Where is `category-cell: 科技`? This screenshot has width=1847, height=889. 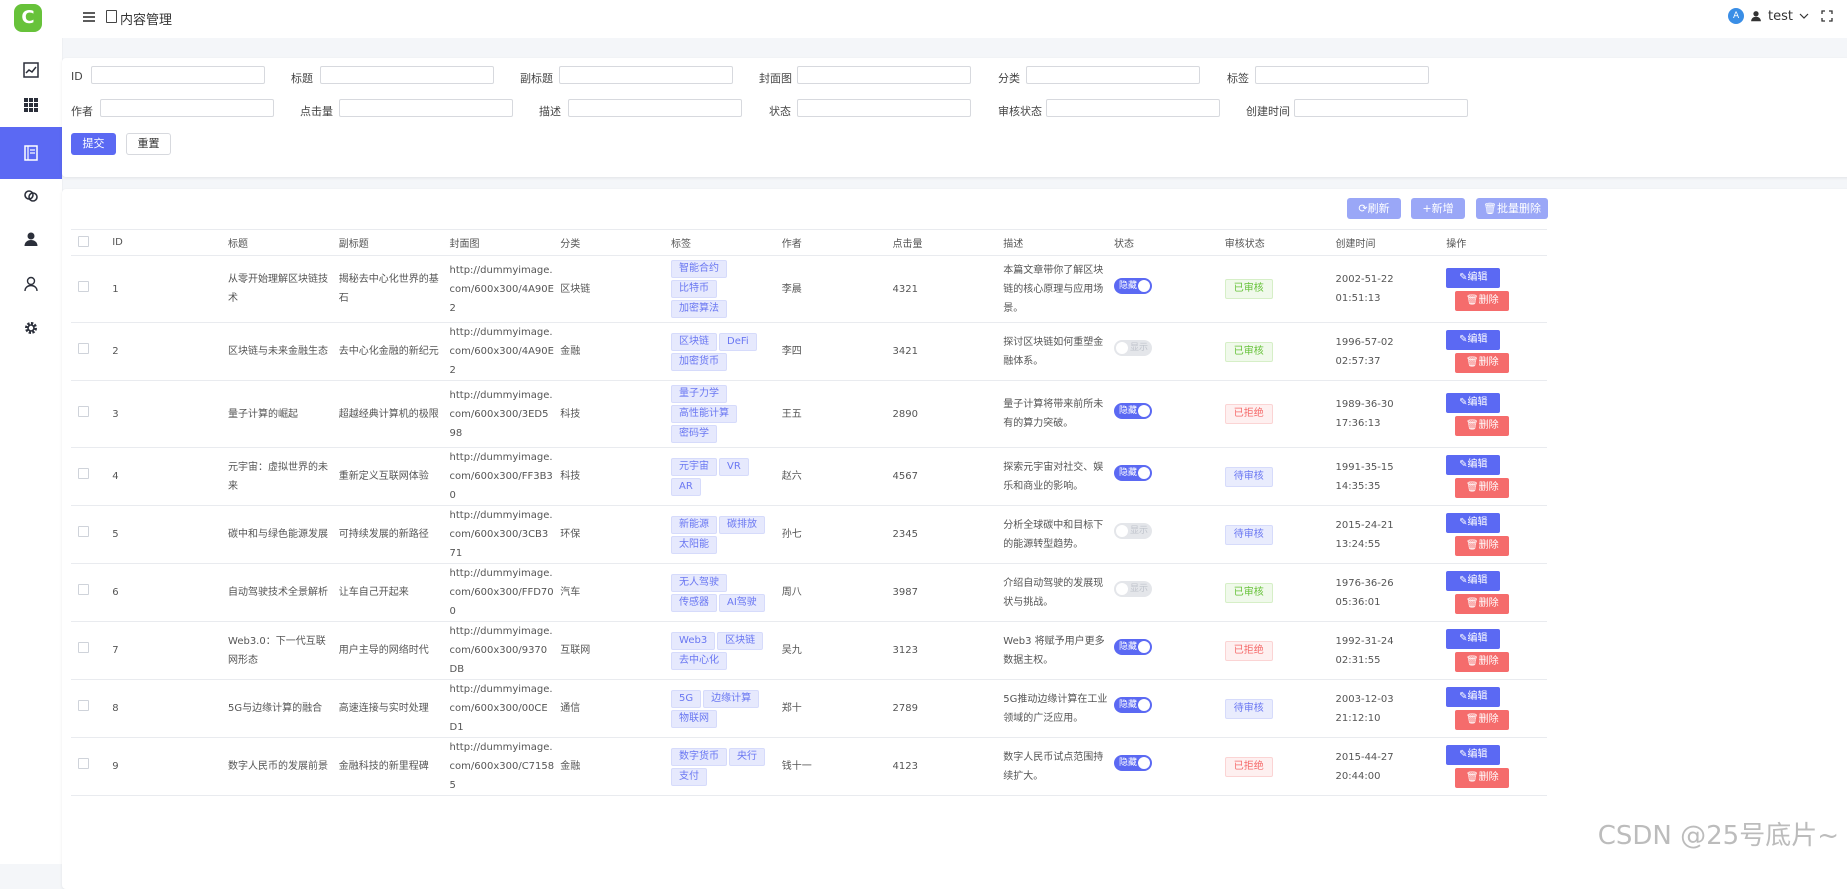
category-cell: 科技 is located at coordinates (610, 476).